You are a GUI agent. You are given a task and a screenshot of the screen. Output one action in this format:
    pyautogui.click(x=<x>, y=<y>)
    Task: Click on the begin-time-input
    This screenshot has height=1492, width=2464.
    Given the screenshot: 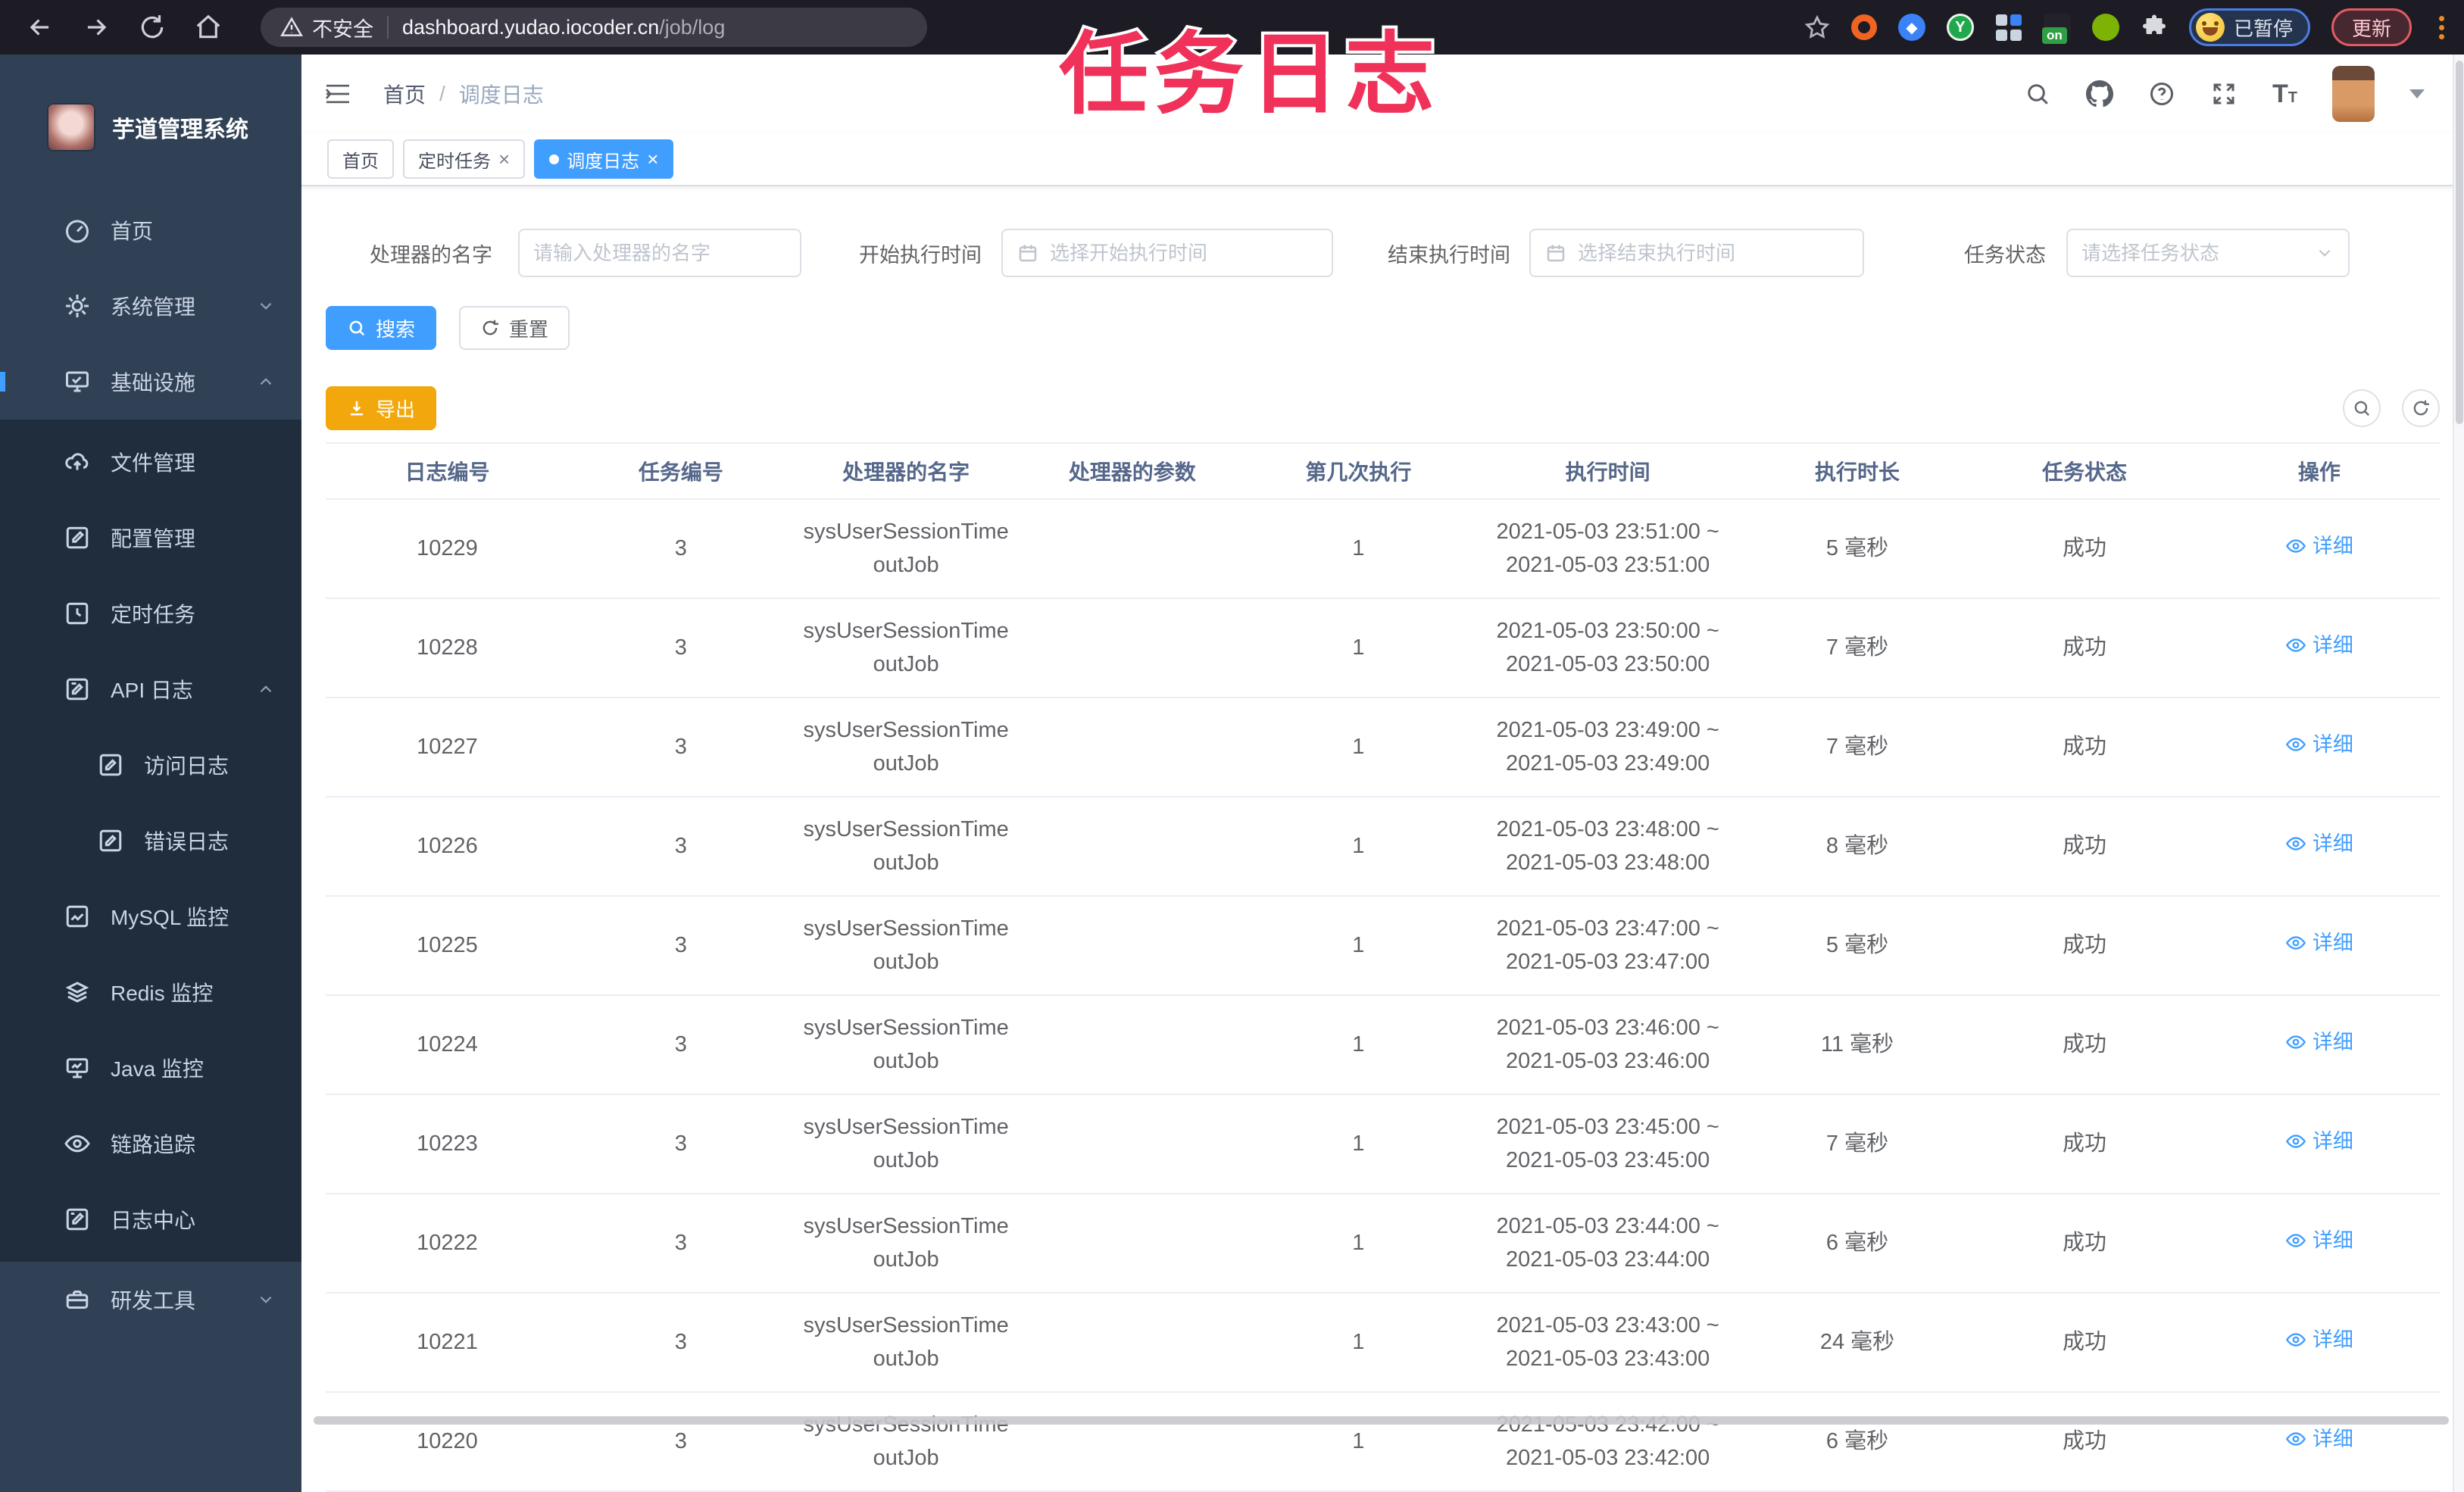 What is the action you would take?
    pyautogui.click(x=1167, y=253)
    